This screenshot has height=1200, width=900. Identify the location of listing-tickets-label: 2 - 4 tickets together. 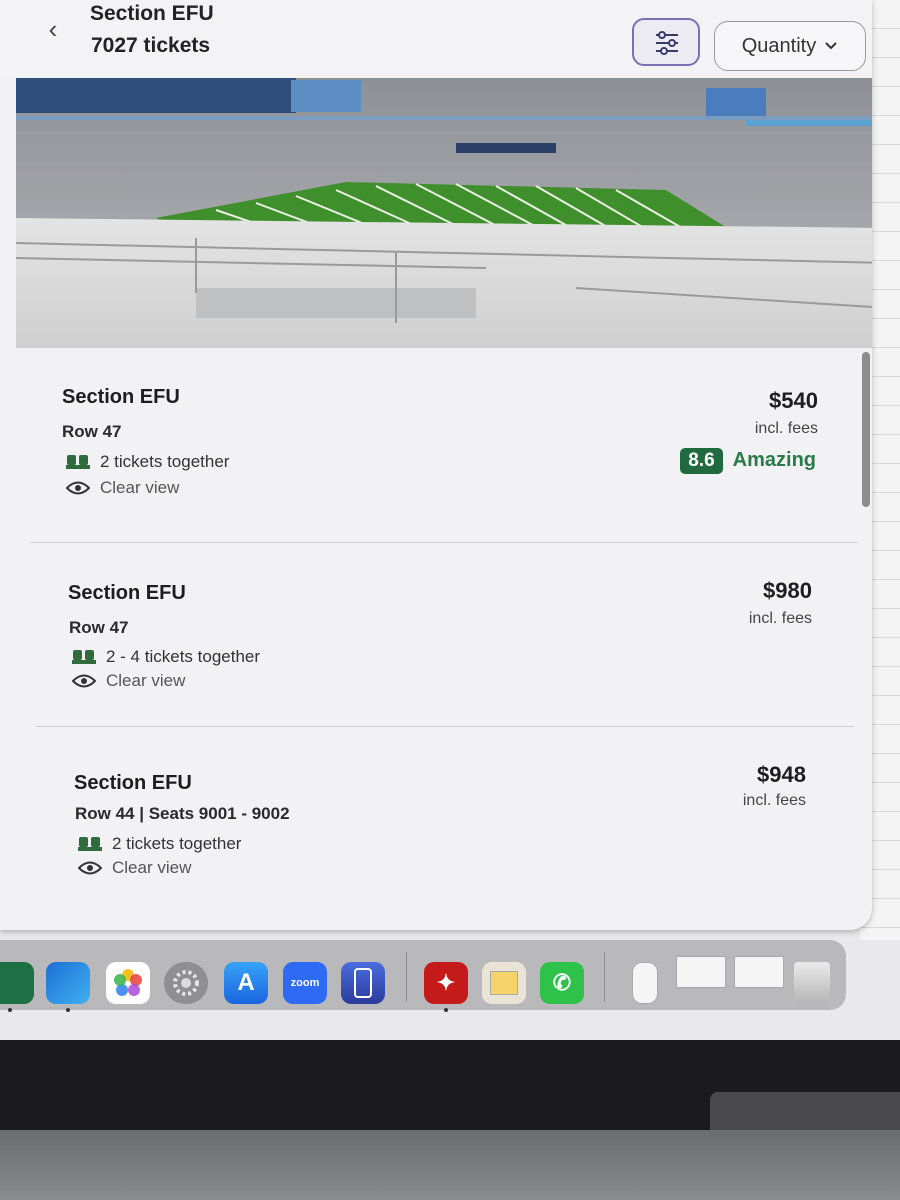
(183, 656).